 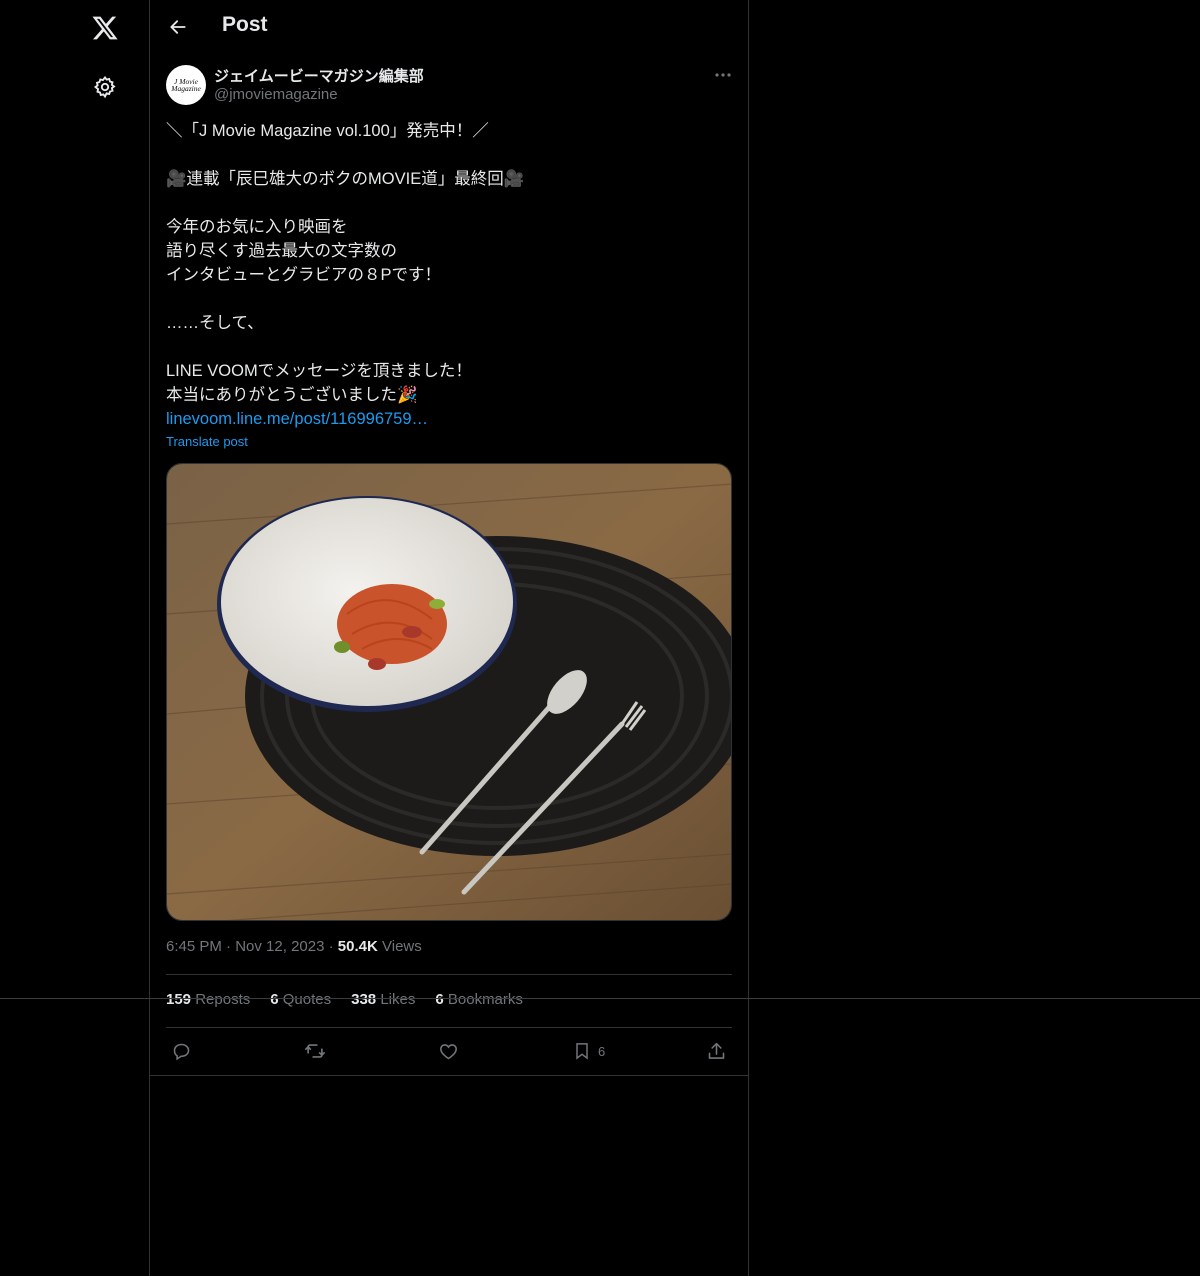 I want to click on bookmark-count: 6, so click(x=602, y=1051).